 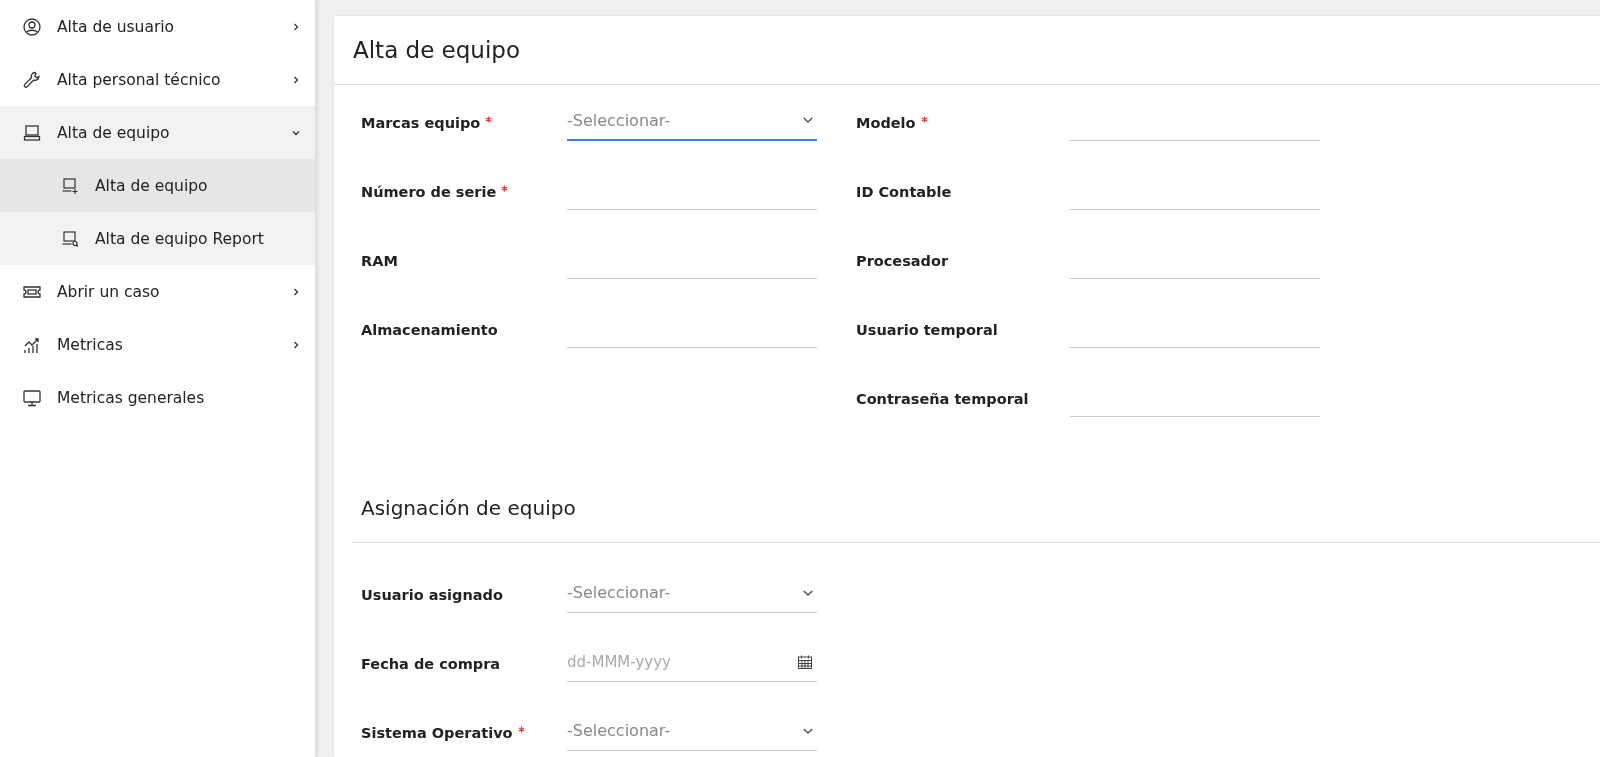 I want to click on field-label: Almacenamiento, so click(x=429, y=330).